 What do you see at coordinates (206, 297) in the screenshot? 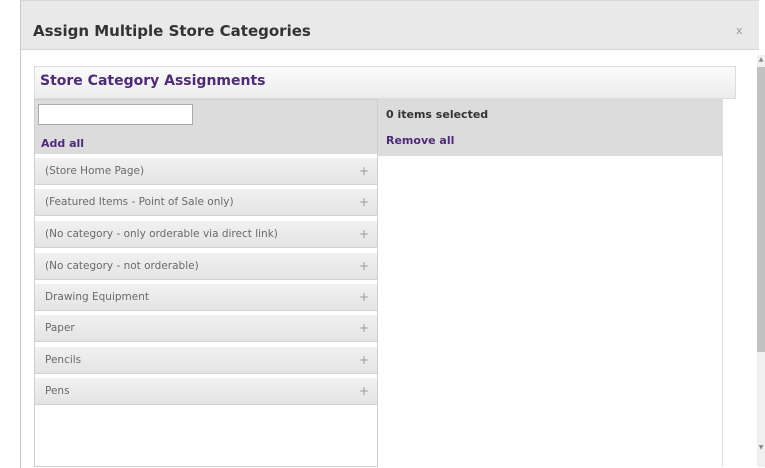
I see `category-item-drawing-equipment: Drawing Equipment +` at bounding box center [206, 297].